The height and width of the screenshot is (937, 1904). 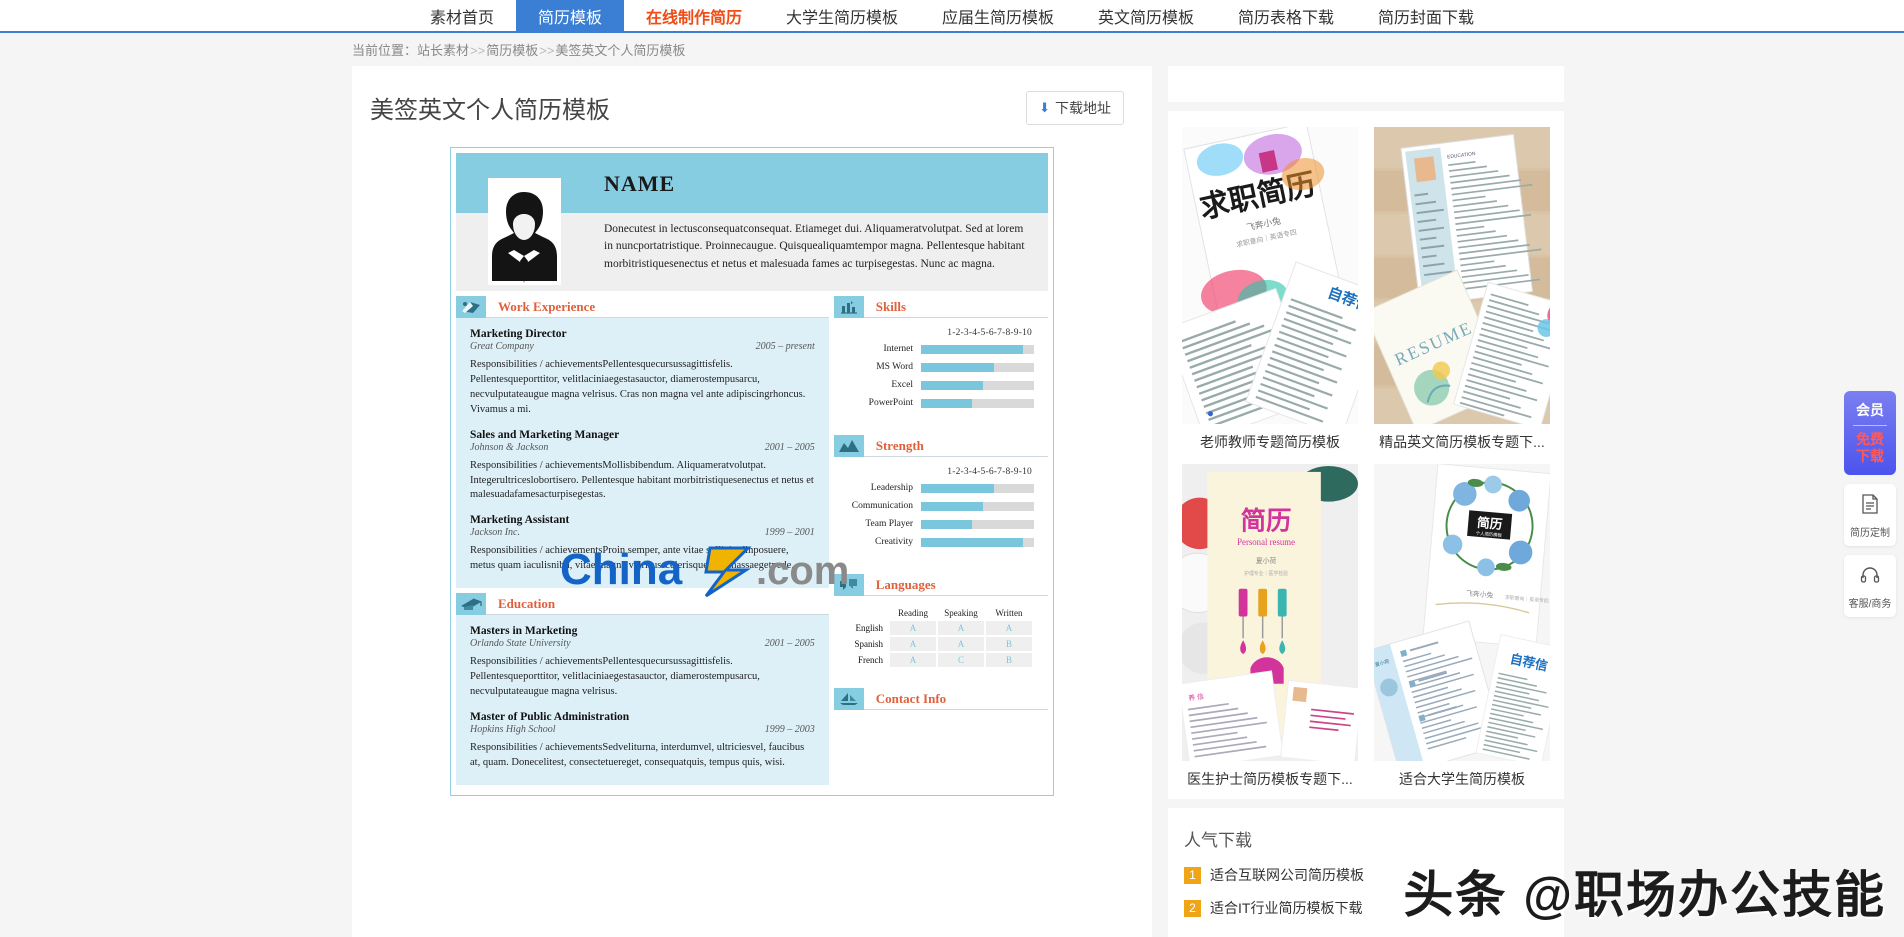 What do you see at coordinates (789, 729) in the screenshot?
I see `entry-period: 1999 – 2003` at bounding box center [789, 729].